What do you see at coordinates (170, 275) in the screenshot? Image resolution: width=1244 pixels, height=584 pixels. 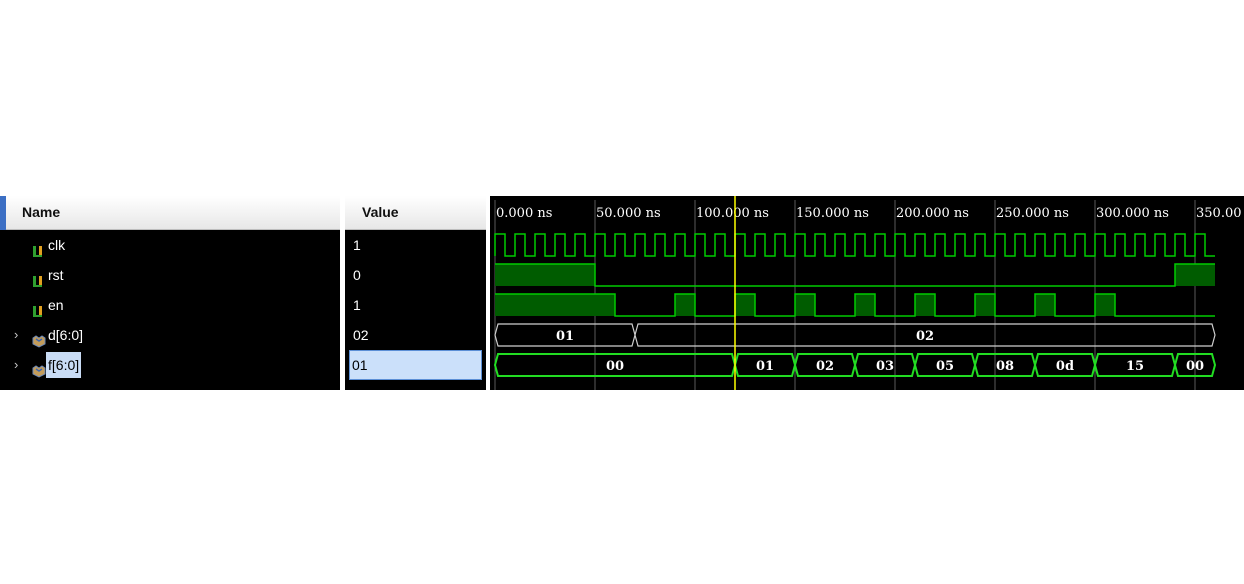 I see `signal-row-rst: rst` at bounding box center [170, 275].